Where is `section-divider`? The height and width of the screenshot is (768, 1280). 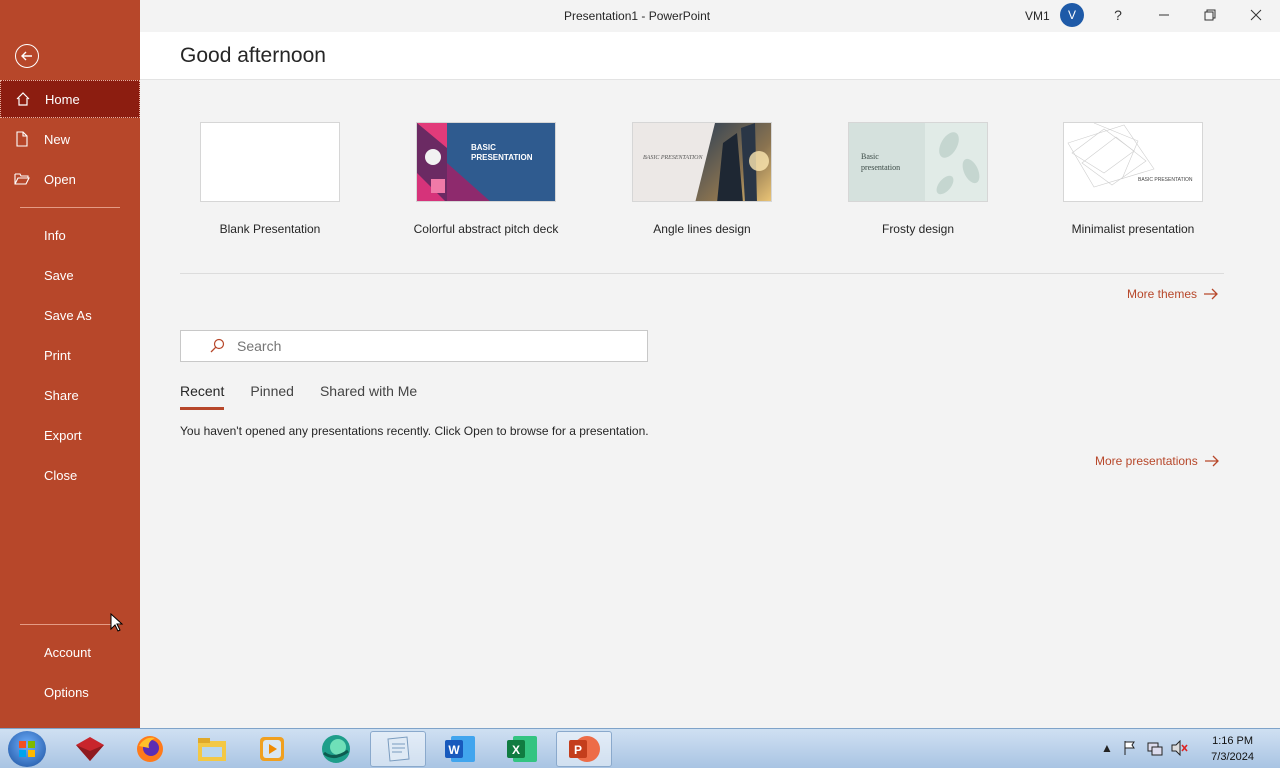
section-divider is located at coordinates (702, 273).